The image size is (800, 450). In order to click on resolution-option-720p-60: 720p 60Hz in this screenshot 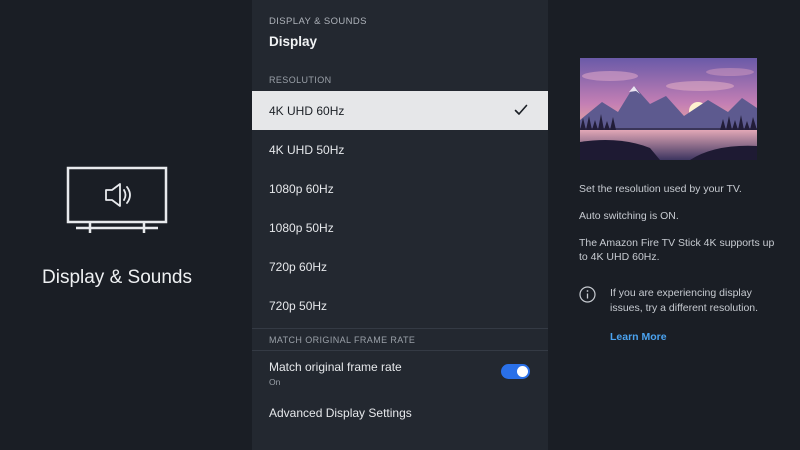, I will do `click(400, 266)`.